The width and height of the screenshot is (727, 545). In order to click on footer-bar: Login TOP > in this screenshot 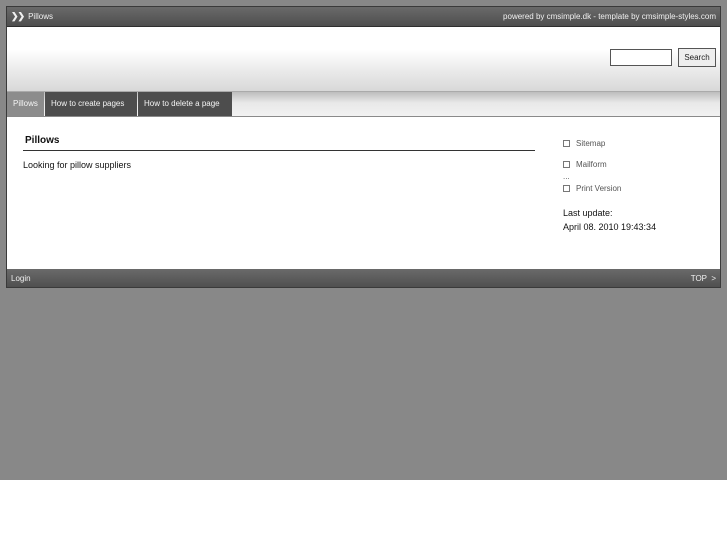, I will do `click(363, 278)`.